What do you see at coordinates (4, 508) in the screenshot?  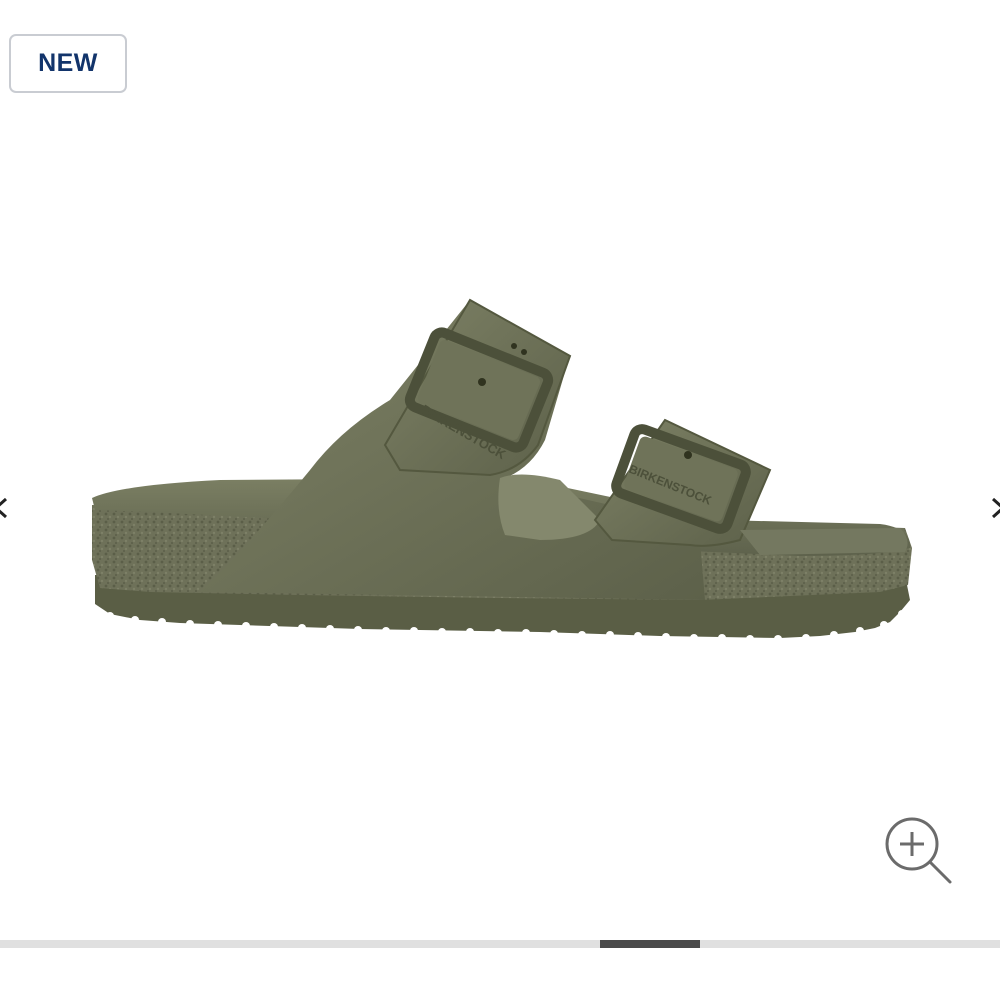 I see `chevron-left-icon` at bounding box center [4, 508].